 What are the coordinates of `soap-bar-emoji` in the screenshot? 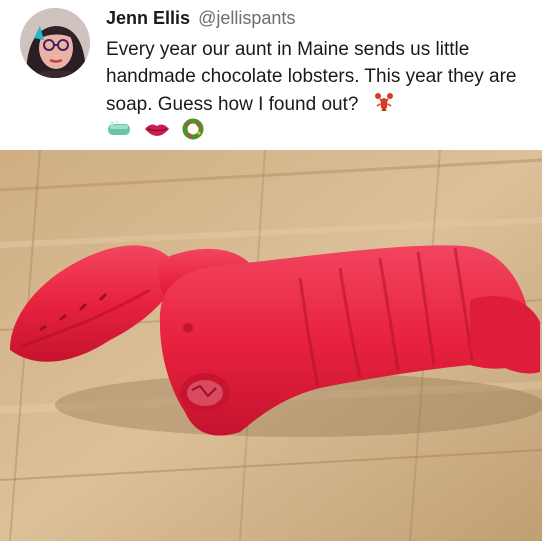 It's located at (119, 131).